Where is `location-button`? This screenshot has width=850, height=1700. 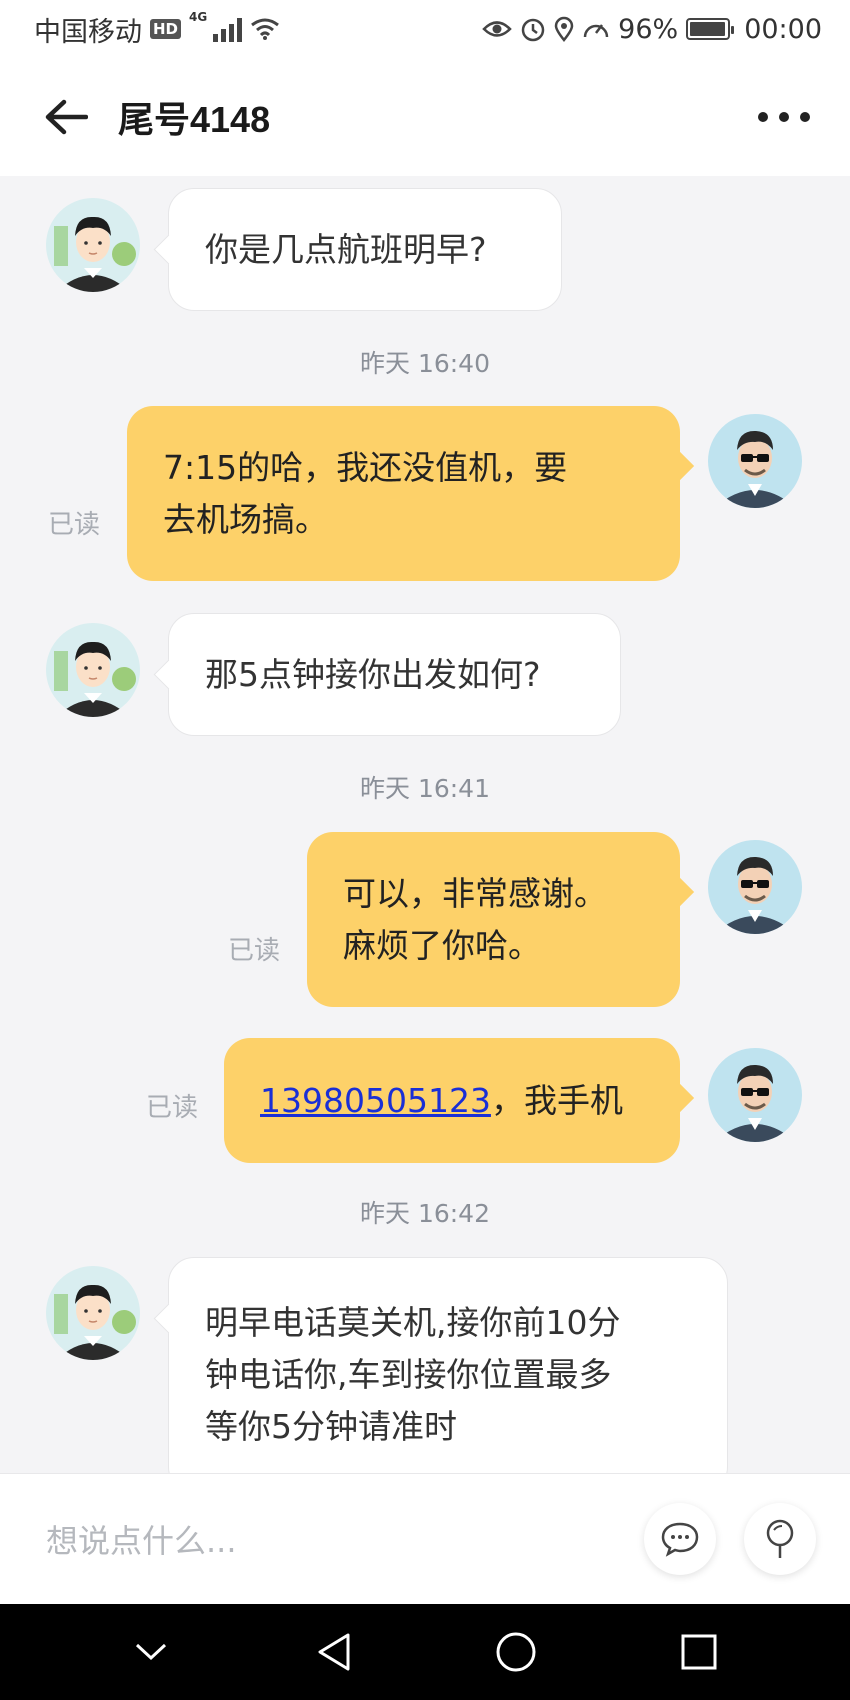 location-button is located at coordinates (780, 1539).